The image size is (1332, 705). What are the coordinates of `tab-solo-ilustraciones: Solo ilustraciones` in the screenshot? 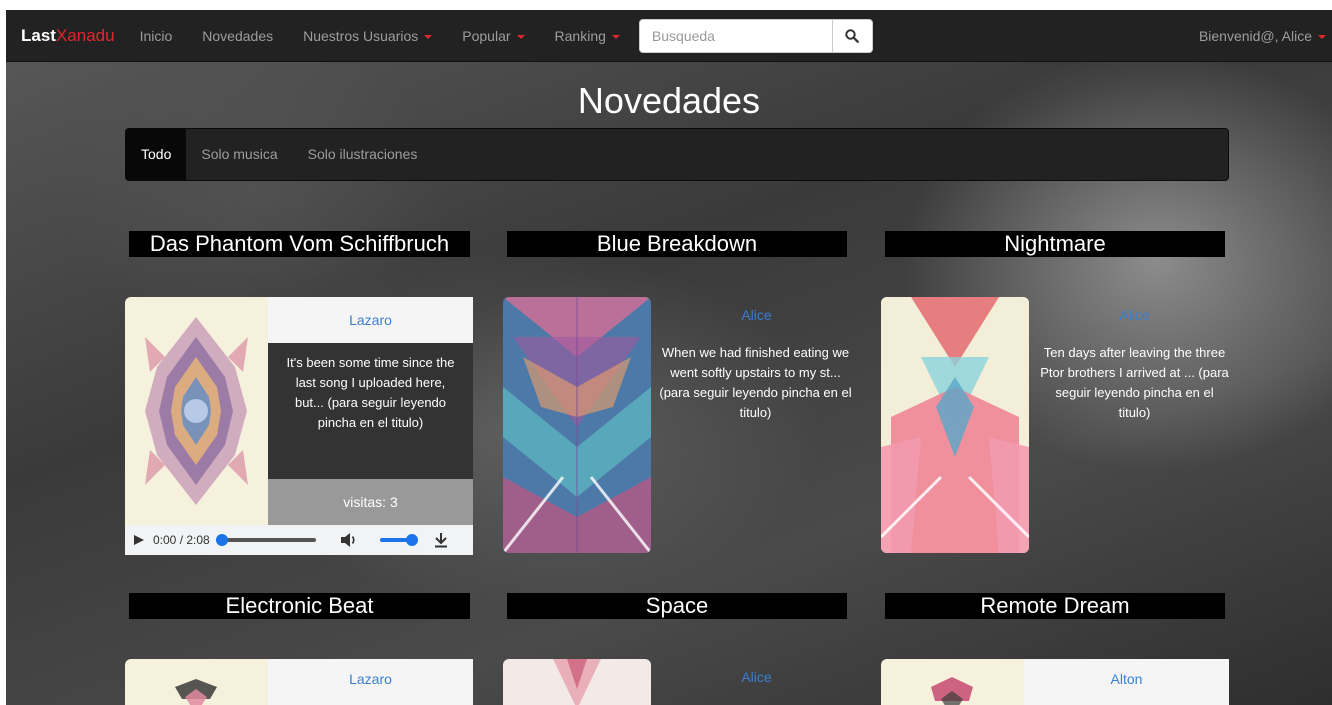 It's located at (363, 154).